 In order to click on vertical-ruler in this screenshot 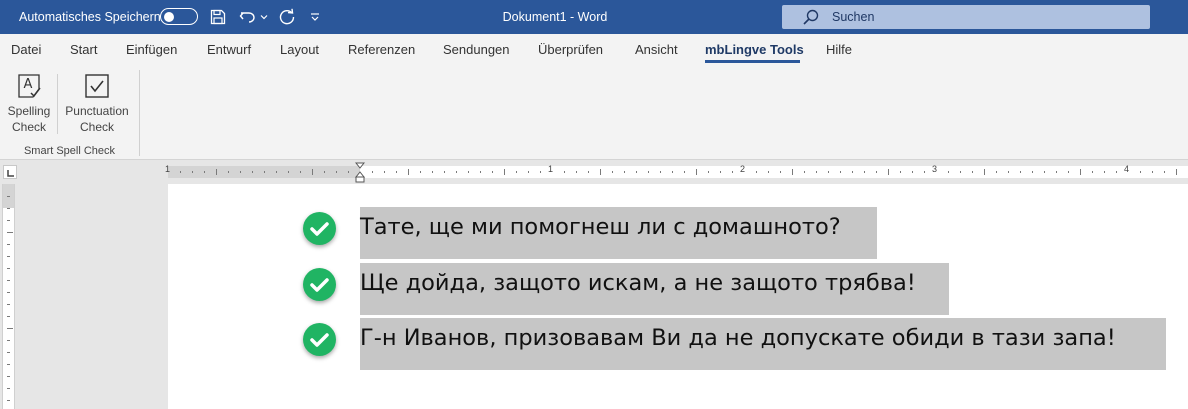, I will do `click(8, 296)`.